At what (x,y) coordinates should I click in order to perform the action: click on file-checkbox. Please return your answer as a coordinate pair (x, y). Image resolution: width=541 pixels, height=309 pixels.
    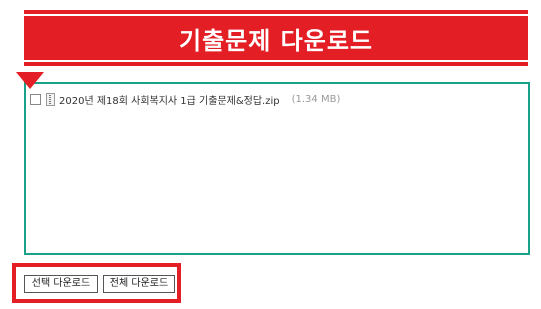
    Looking at the image, I should click on (35, 99).